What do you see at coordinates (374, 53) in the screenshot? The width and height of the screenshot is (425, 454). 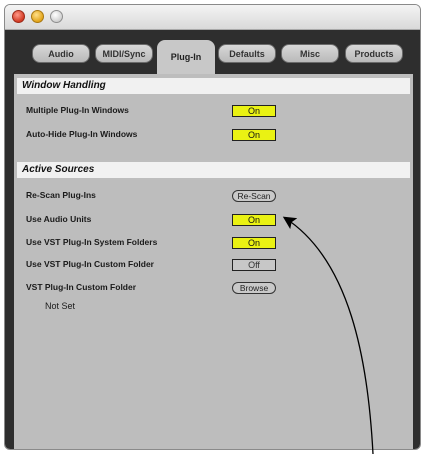 I see `tab-products: Products` at bounding box center [374, 53].